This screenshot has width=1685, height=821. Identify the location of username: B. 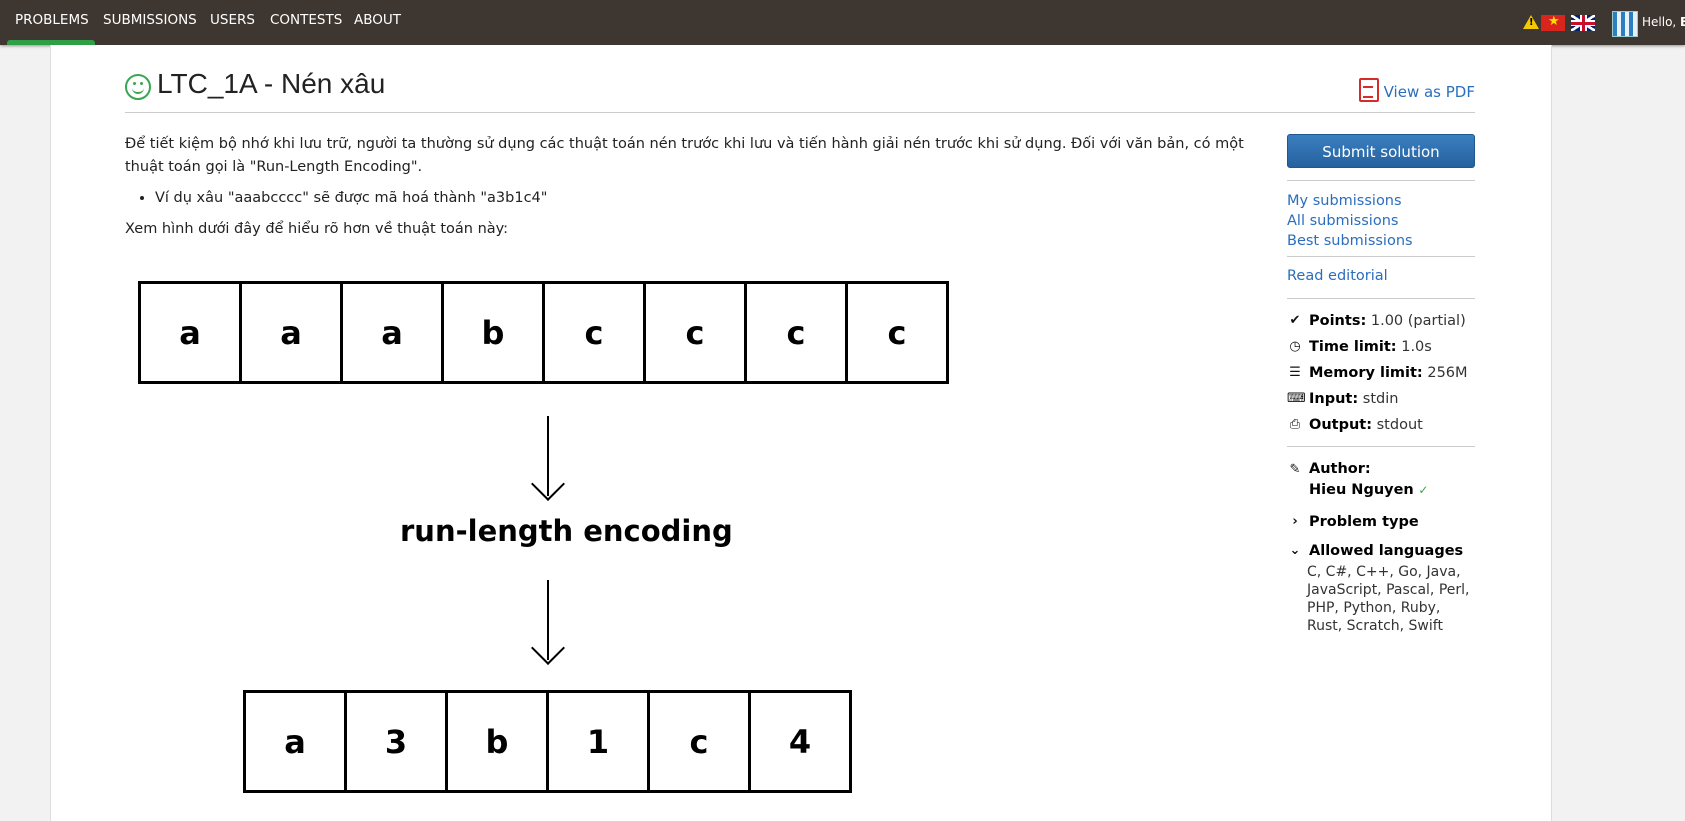
(1682, 22).